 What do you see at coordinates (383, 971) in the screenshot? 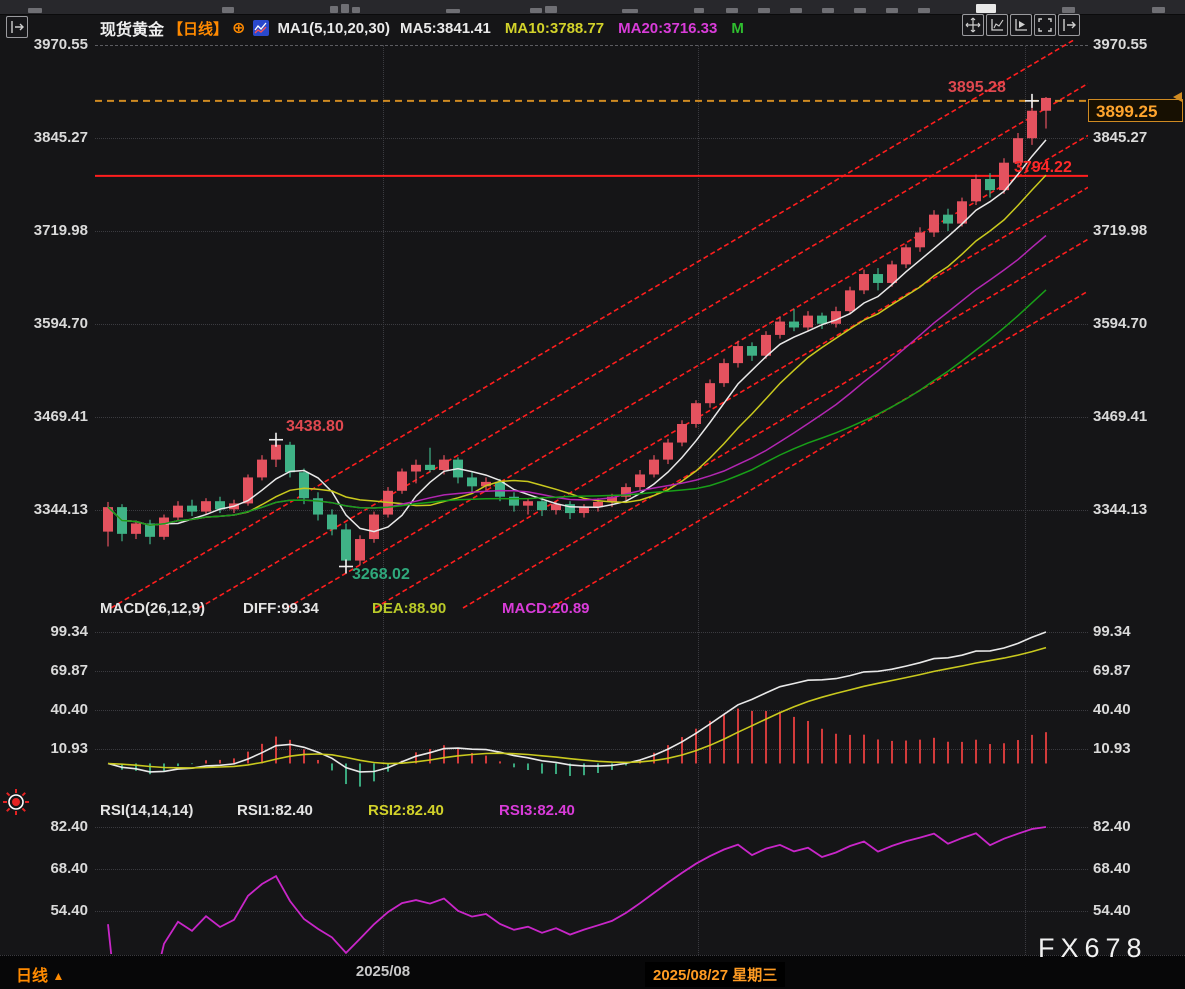
I see `month-tick-label: 2025/08` at bounding box center [383, 971].